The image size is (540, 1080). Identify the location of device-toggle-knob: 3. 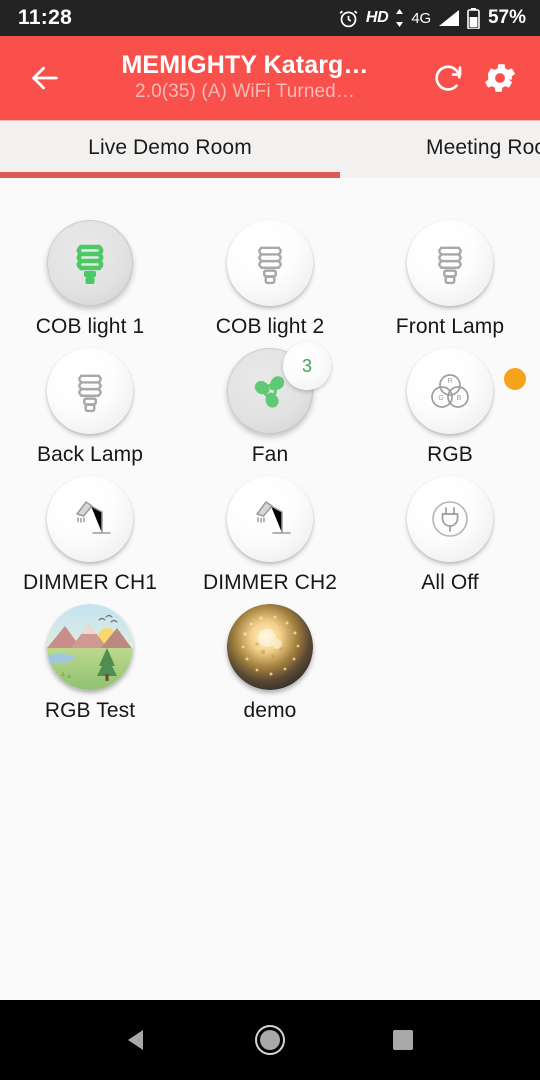
(279, 388).